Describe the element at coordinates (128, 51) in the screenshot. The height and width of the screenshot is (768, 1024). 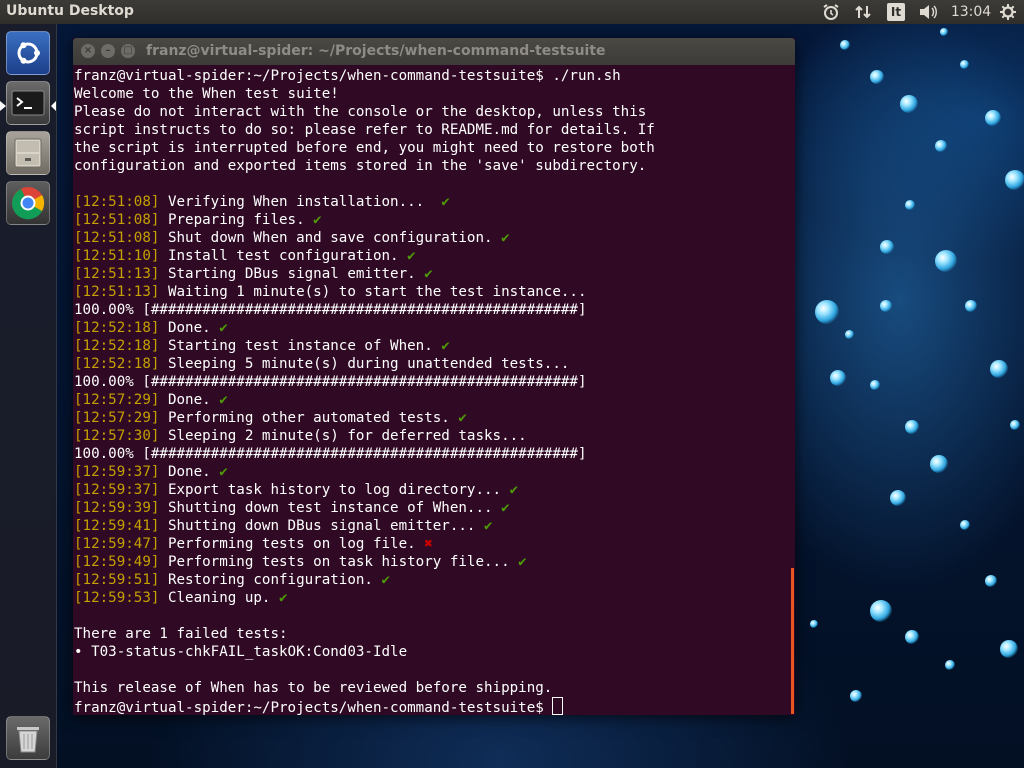
I see `maximize-window-button: □` at that location.